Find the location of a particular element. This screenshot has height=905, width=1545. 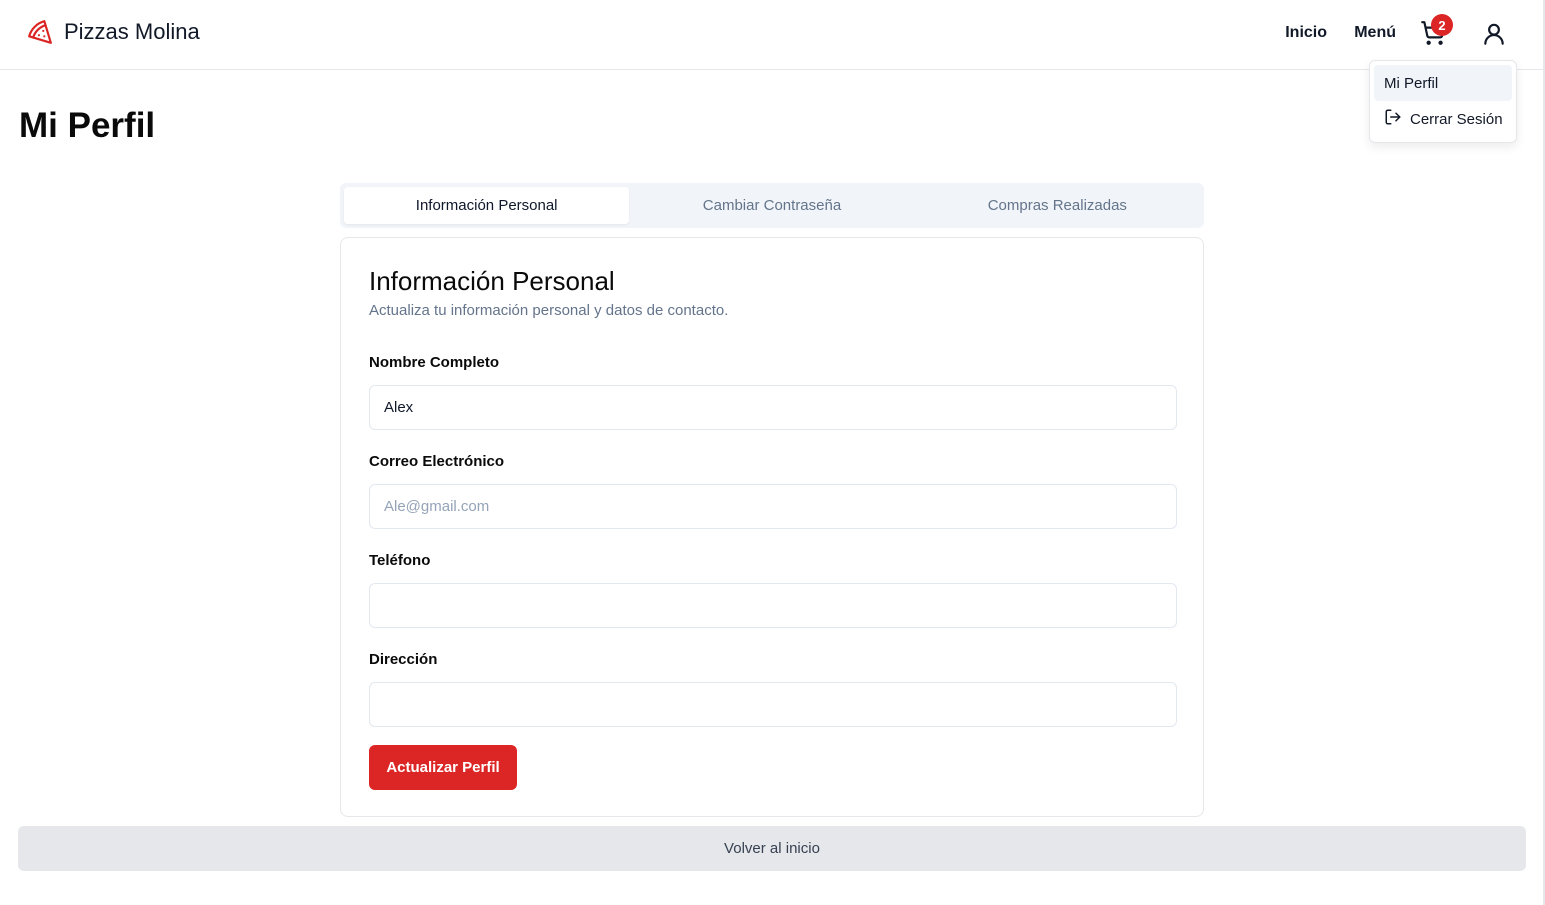

card-title: Información Personal is located at coordinates (492, 281).